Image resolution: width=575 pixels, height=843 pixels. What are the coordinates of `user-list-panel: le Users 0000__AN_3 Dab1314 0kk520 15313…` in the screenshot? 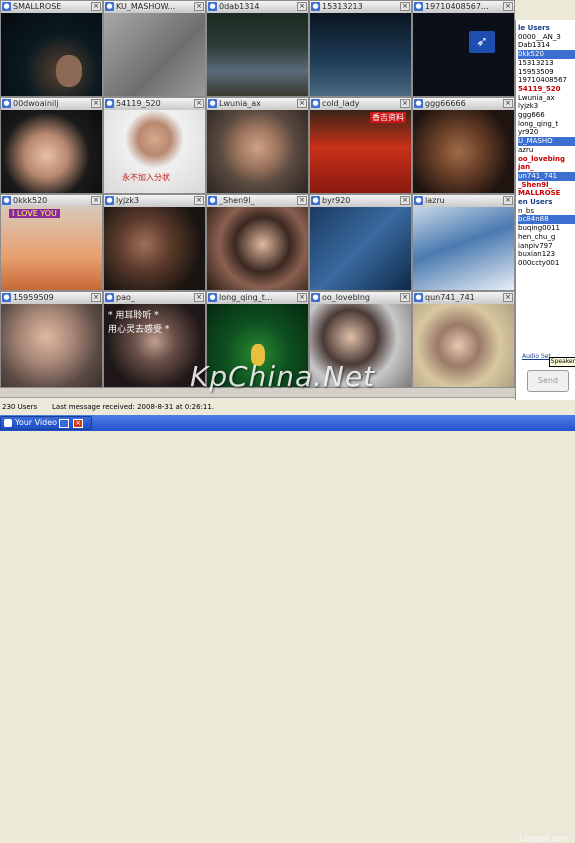 It's located at (545, 210).